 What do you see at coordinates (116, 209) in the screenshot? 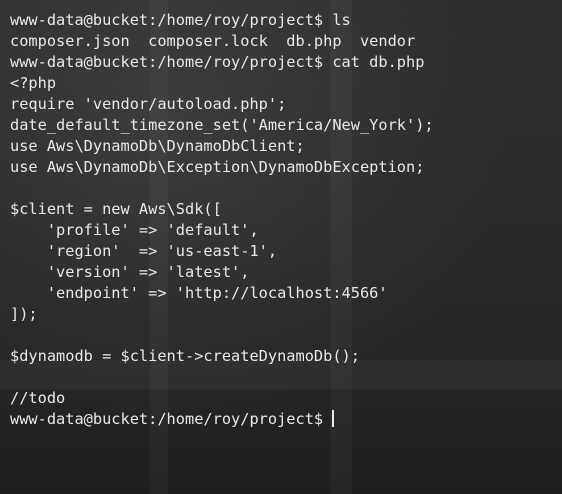
I see `terminal-line: $client = new Aws\Sdk([` at bounding box center [116, 209].